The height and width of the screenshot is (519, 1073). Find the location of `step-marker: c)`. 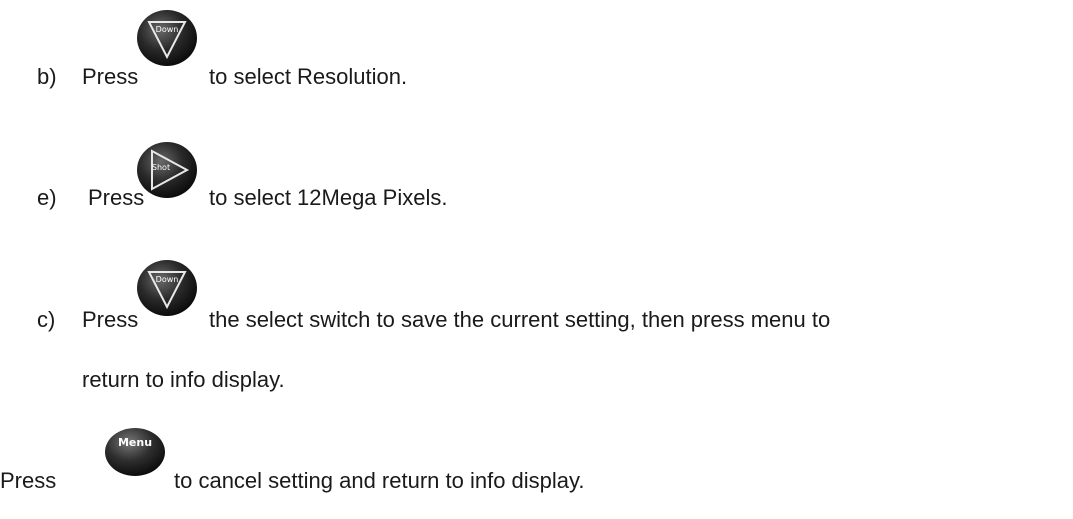

step-marker: c) is located at coordinates (46, 319).